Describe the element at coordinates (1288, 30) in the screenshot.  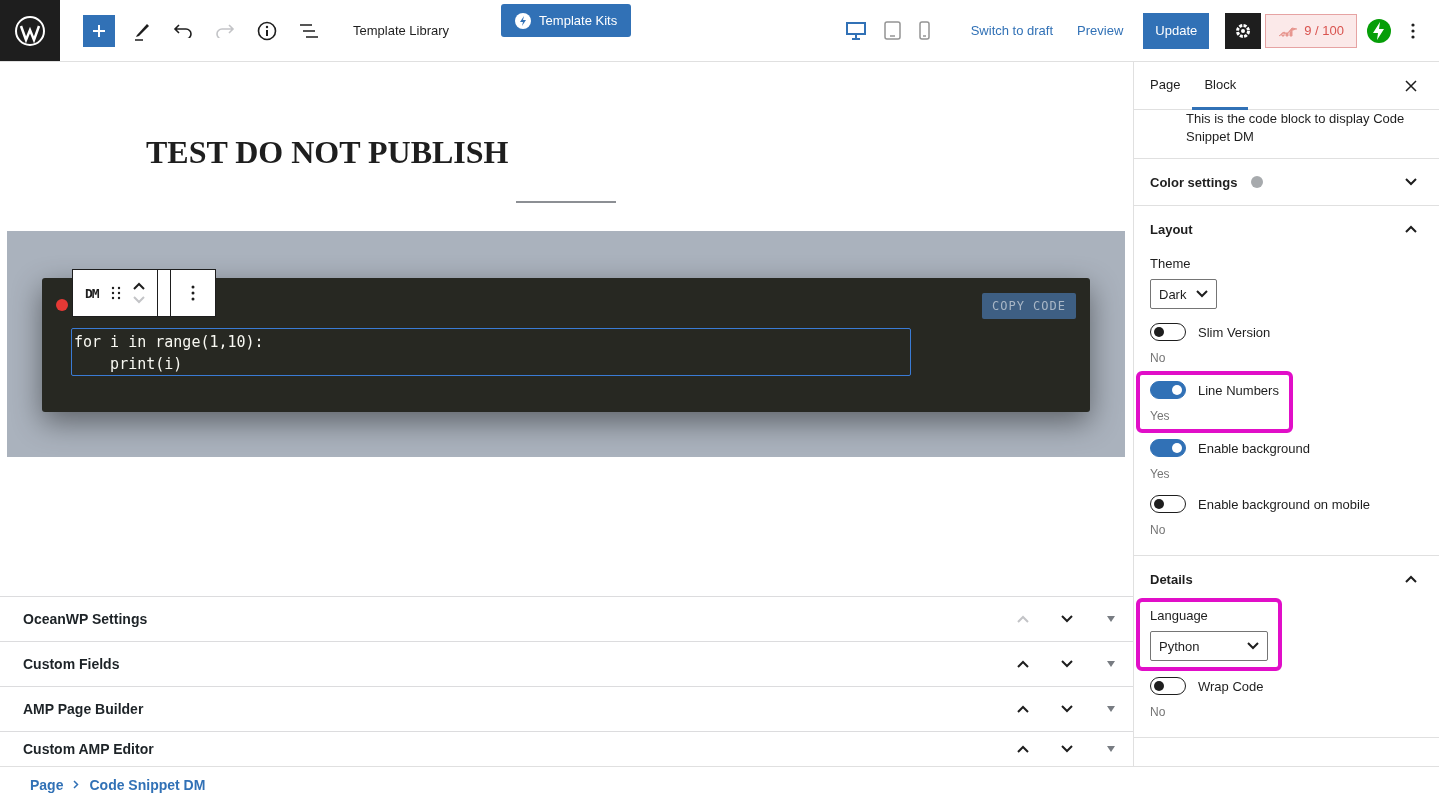
I see `chart-icon` at that location.